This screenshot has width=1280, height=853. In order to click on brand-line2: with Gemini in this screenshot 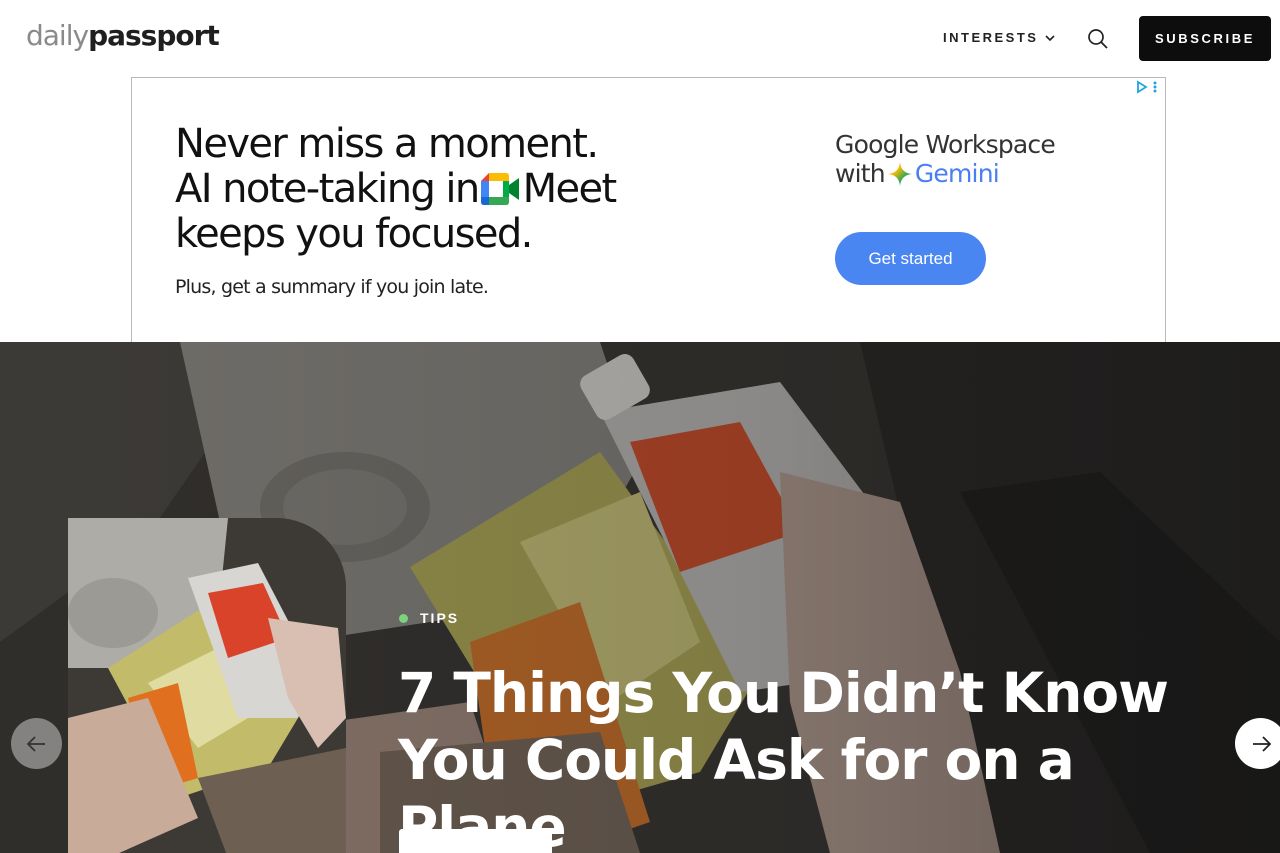, I will do `click(945, 173)`.